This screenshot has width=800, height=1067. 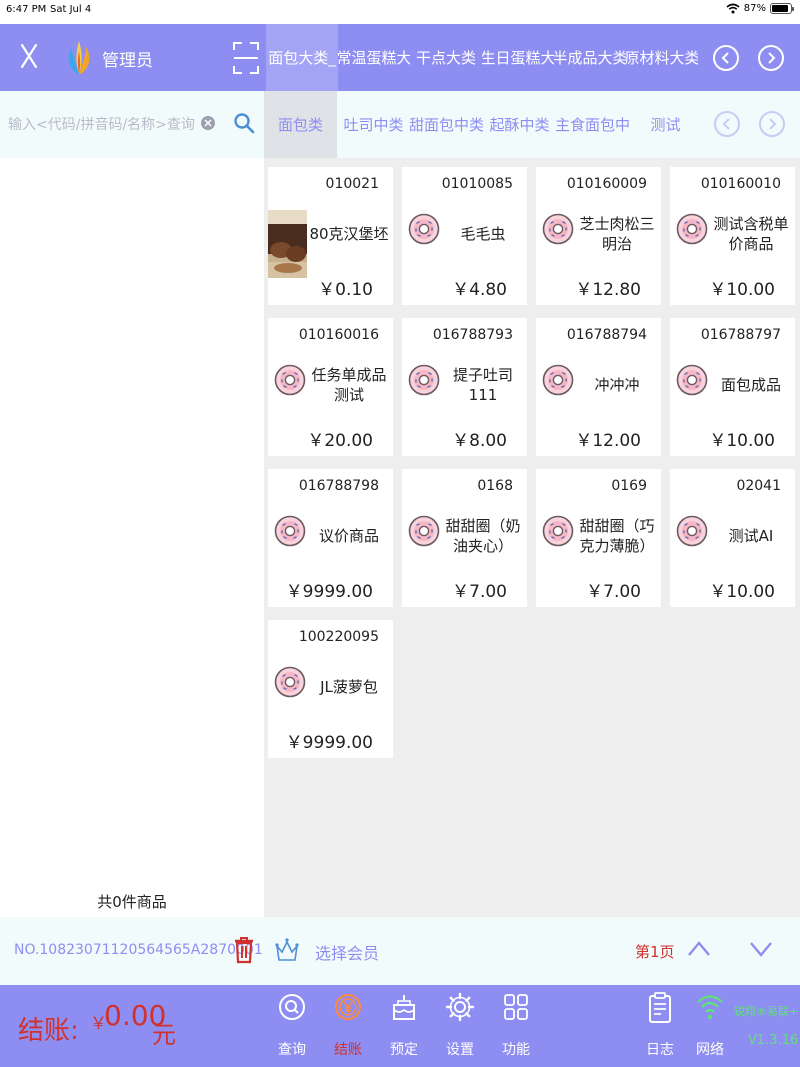 I want to click on product-code: 0168, so click(x=495, y=486).